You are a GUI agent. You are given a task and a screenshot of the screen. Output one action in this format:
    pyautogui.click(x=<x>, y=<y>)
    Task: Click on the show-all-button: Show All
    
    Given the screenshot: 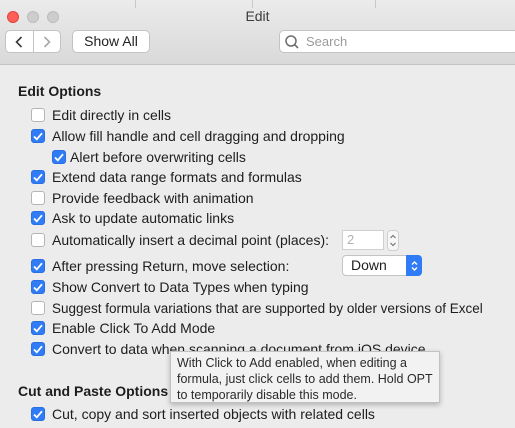 What is the action you would take?
    pyautogui.click(x=111, y=41)
    